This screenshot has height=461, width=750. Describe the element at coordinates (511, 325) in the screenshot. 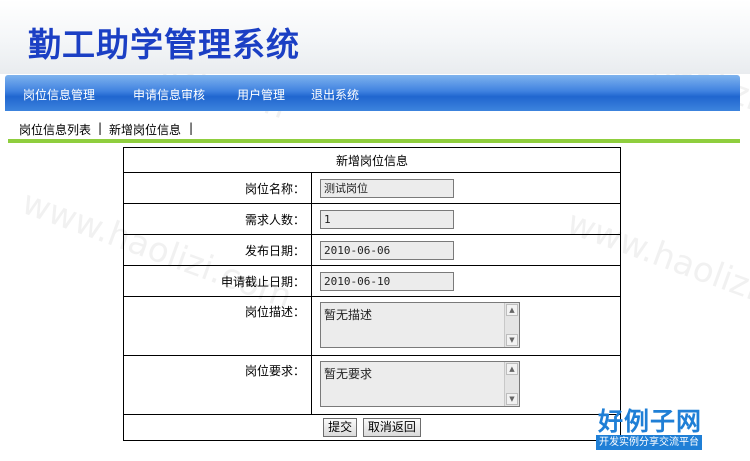

I see `description-scrollbar: ▲ ▼` at that location.